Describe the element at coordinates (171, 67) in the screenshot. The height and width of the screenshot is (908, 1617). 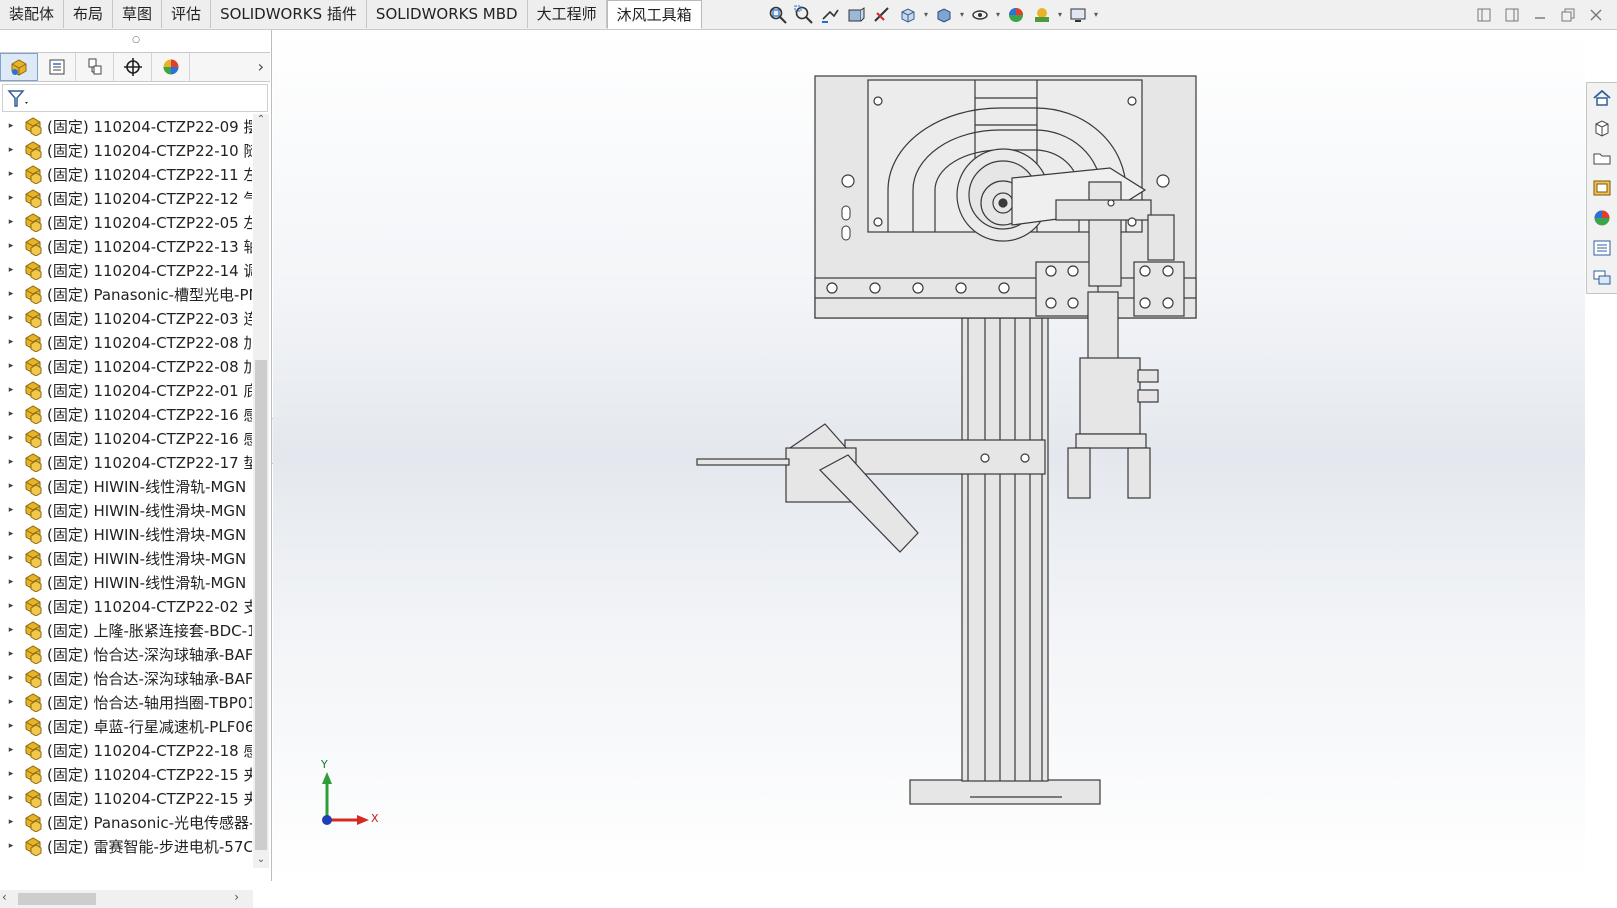
I see `display-manager-tab` at that location.